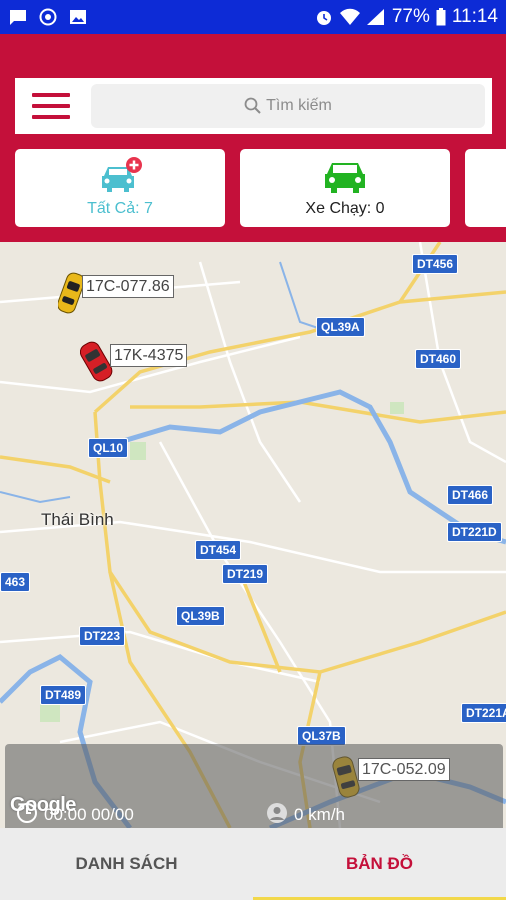 The width and height of the screenshot is (506, 900). Describe the element at coordinates (51, 106) in the screenshot. I see `hamburger-menu-icon` at that location.